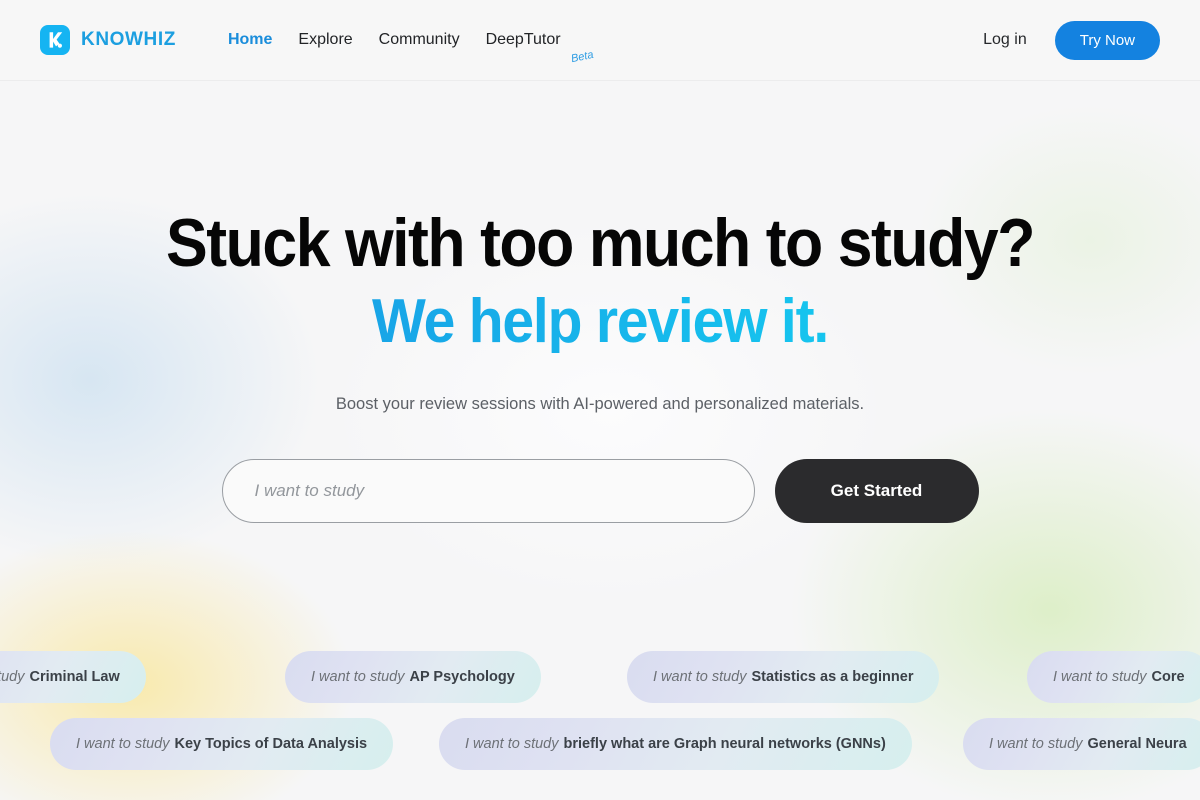 The height and width of the screenshot is (800, 1200). What do you see at coordinates (582, 57) in the screenshot?
I see `beta-badge: Beta` at bounding box center [582, 57].